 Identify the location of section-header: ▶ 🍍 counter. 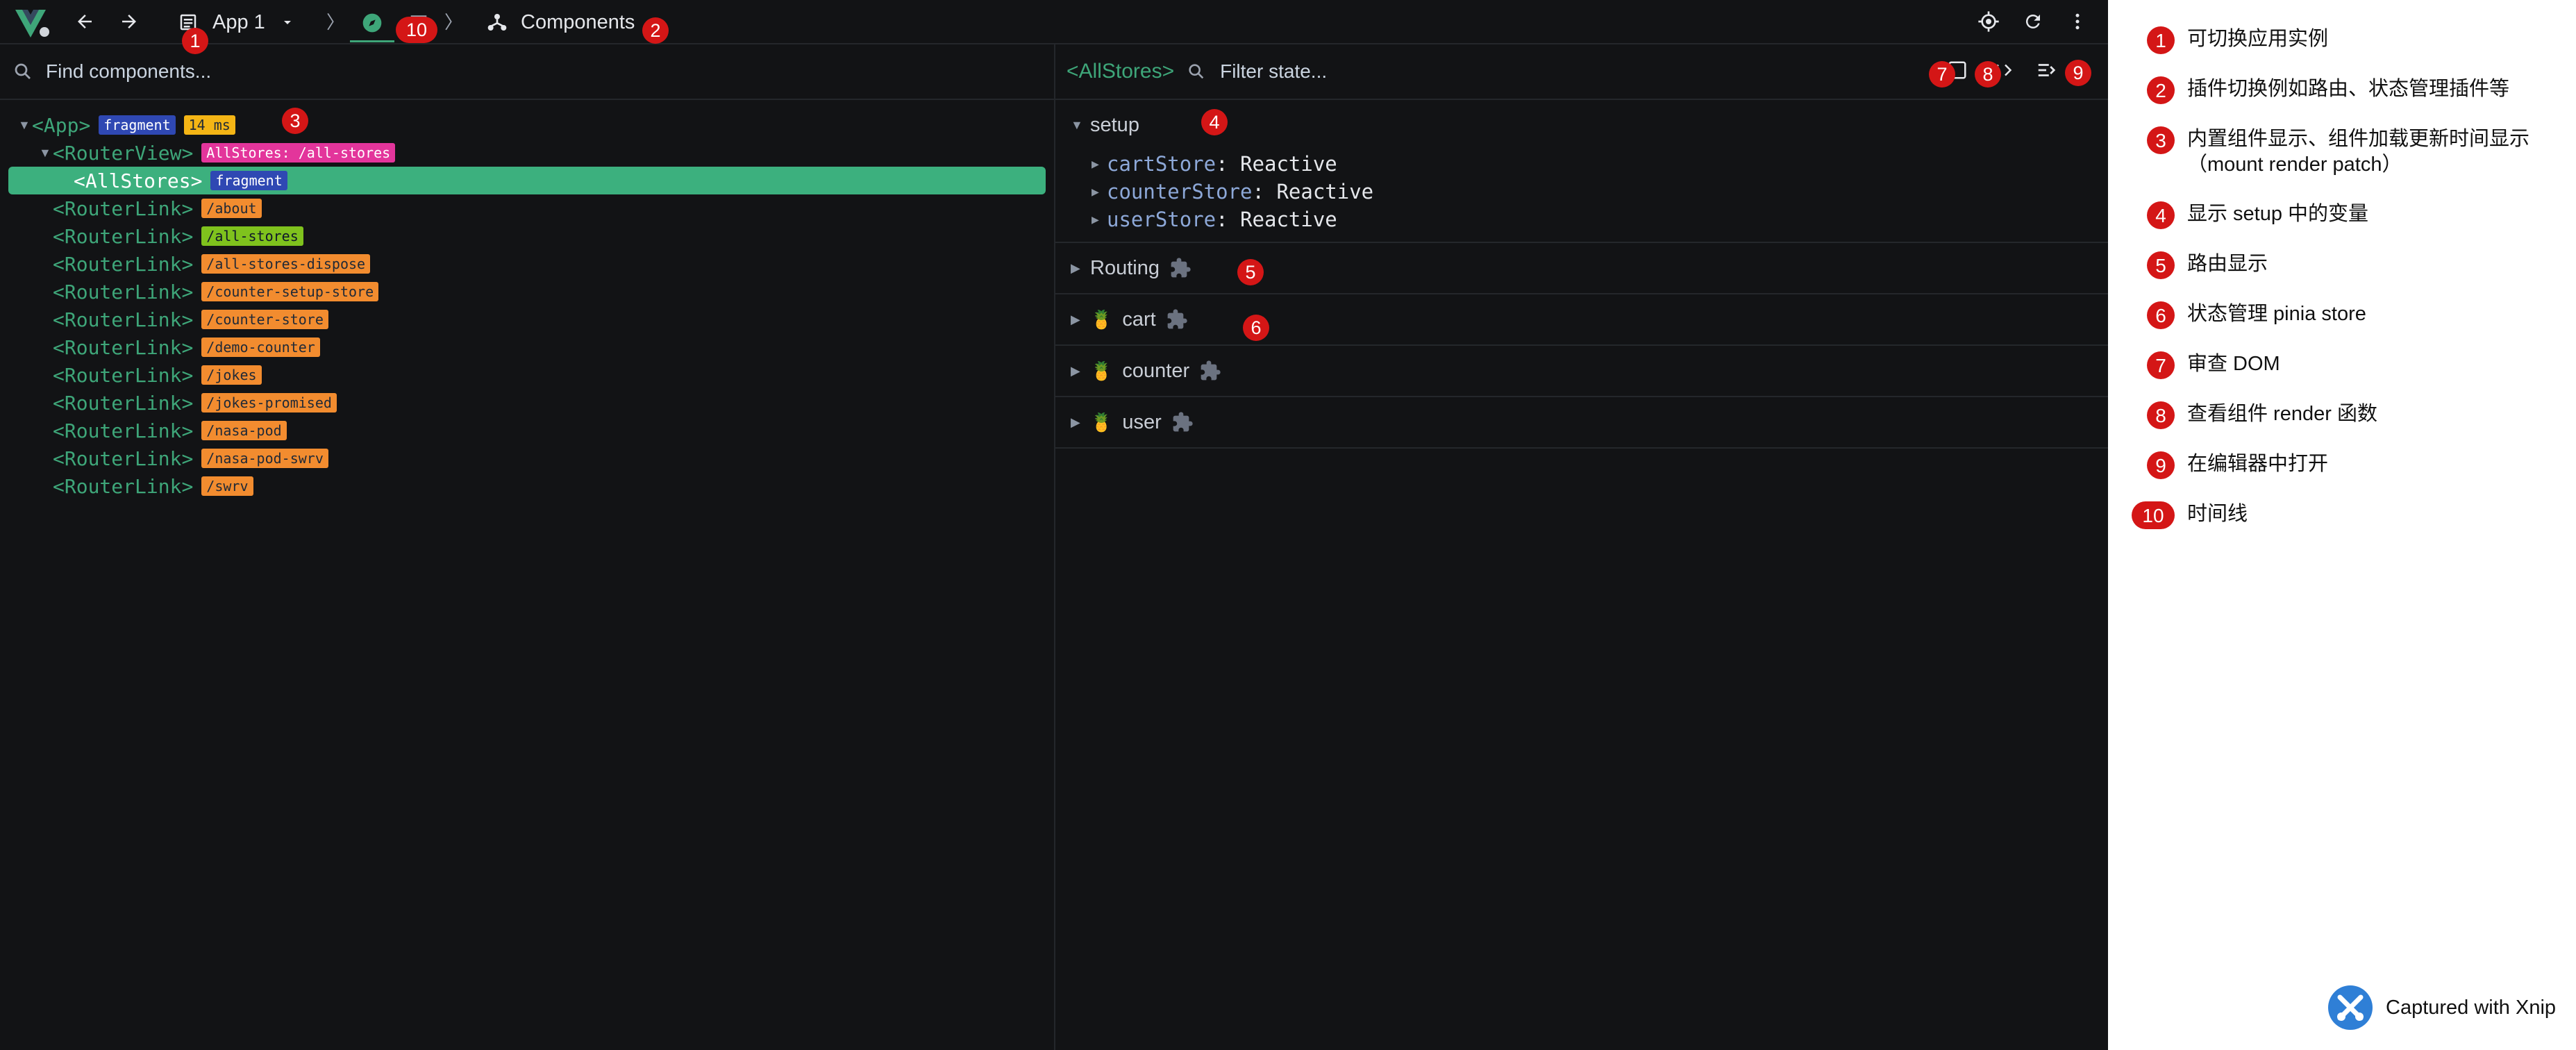
(1589, 371).